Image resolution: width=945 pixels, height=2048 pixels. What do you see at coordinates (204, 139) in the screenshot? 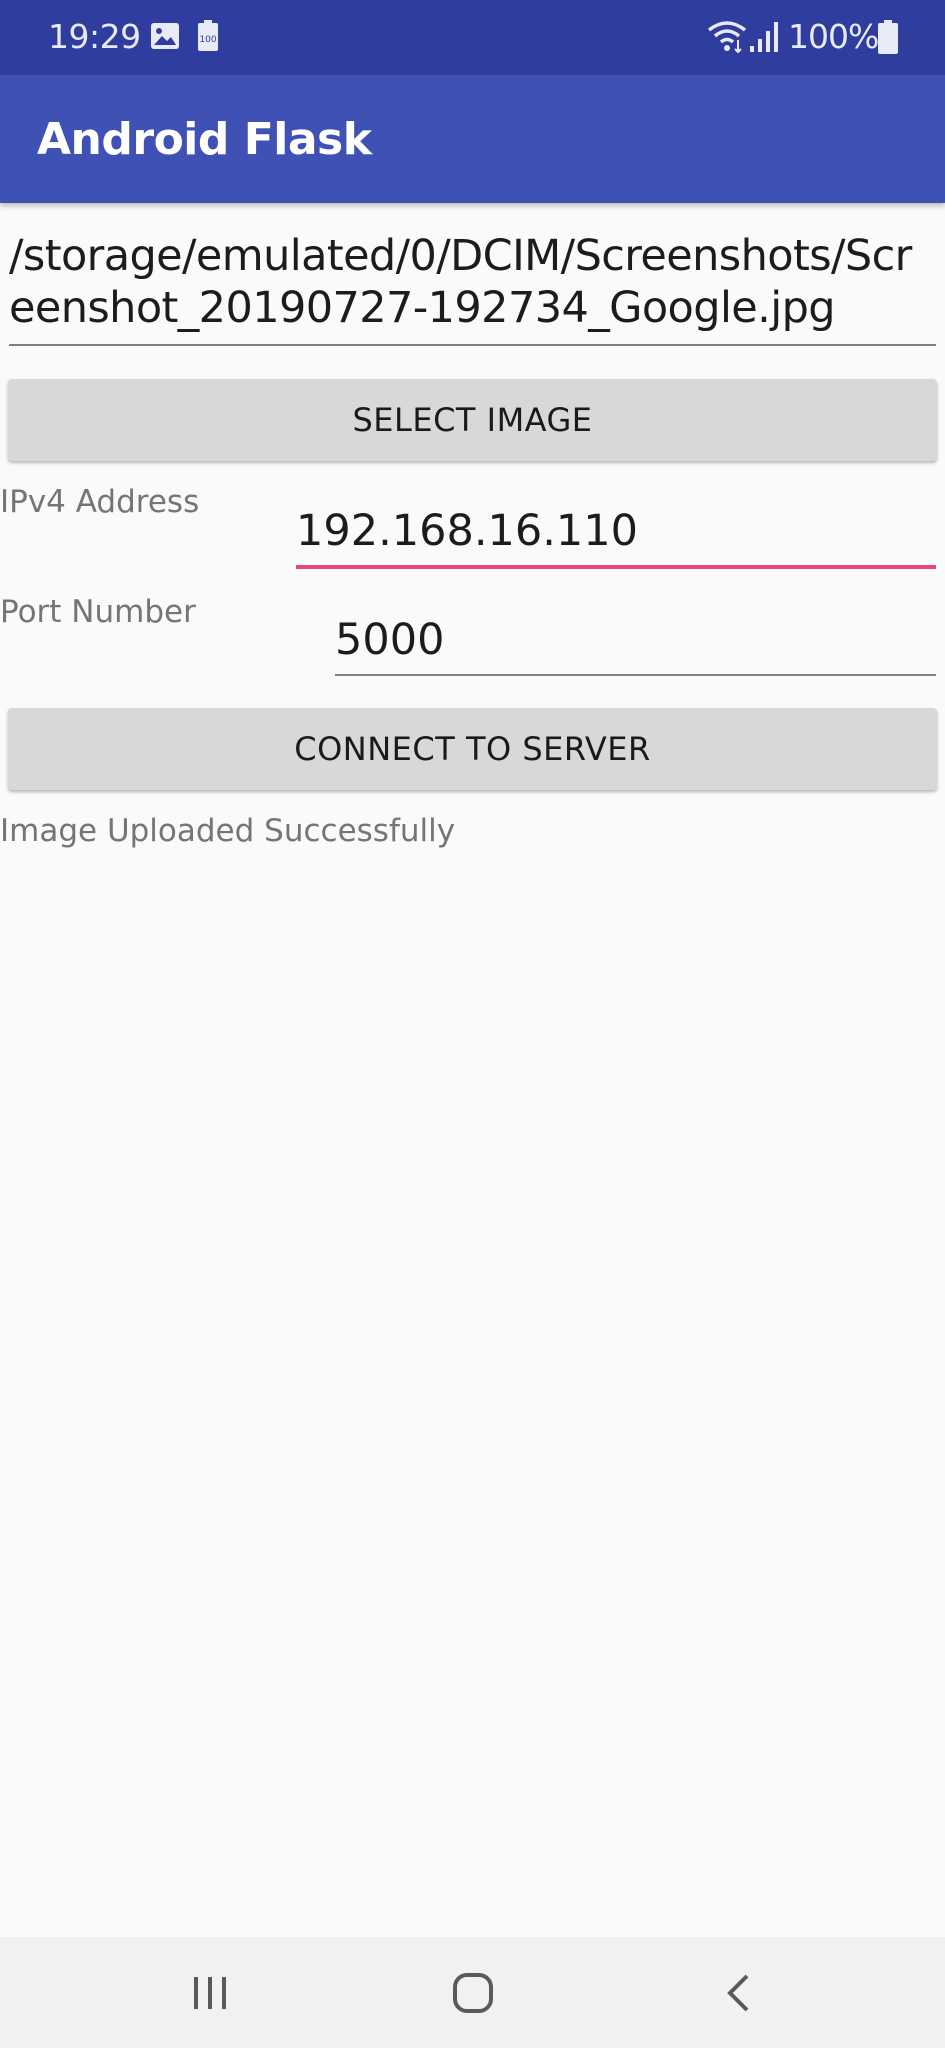
I see `app-title: Android Flask` at bounding box center [204, 139].